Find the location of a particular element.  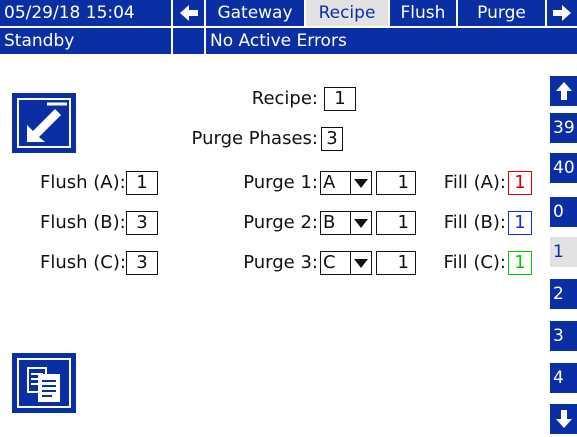

purge-3-field: 1 is located at coordinates (396, 263).